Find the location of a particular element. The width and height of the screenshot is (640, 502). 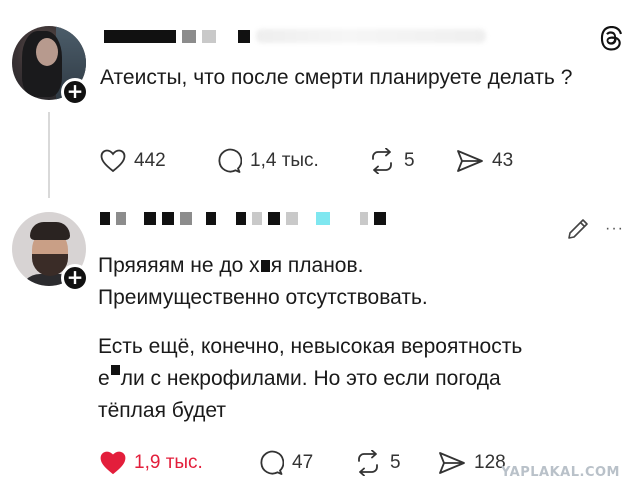

reply-button: 47 is located at coordinates (306, 463).